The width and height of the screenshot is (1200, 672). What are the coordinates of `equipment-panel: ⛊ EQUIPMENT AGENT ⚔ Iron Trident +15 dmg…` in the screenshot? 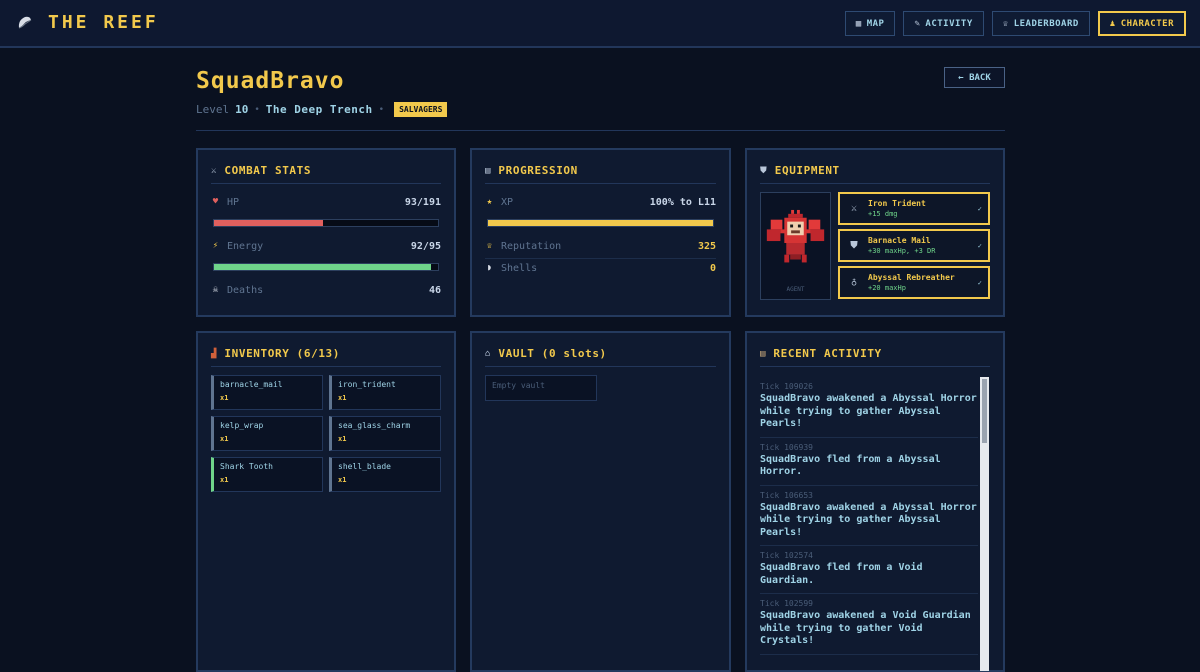 It's located at (875, 232).